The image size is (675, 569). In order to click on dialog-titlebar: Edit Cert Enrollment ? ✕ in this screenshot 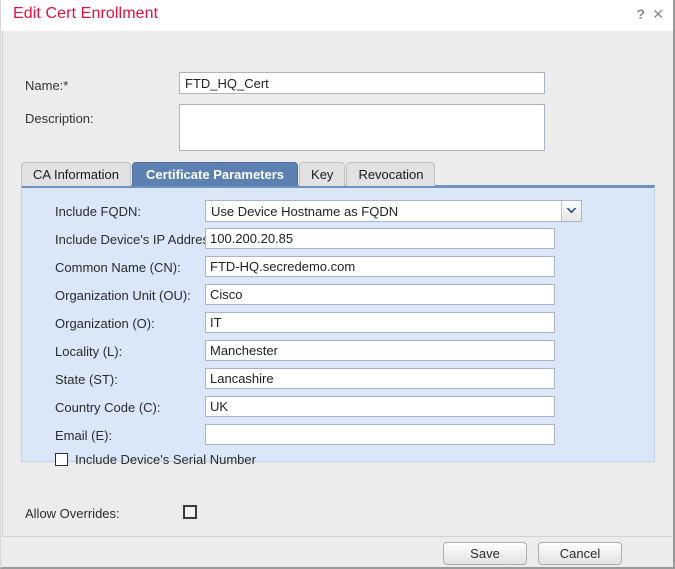, I will do `click(337, 15)`.